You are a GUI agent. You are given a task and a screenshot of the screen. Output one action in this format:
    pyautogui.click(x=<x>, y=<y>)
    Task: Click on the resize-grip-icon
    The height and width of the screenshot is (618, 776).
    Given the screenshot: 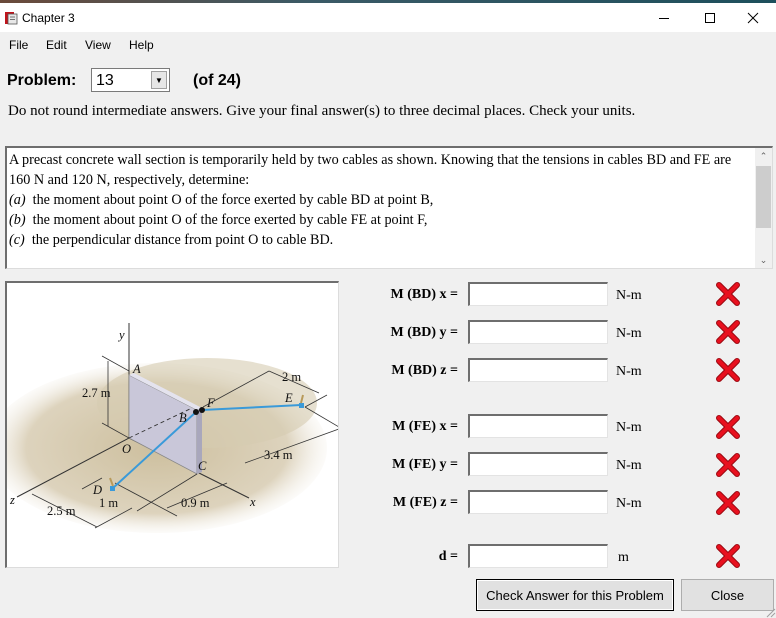 What is the action you would take?
    pyautogui.click(x=770, y=612)
    